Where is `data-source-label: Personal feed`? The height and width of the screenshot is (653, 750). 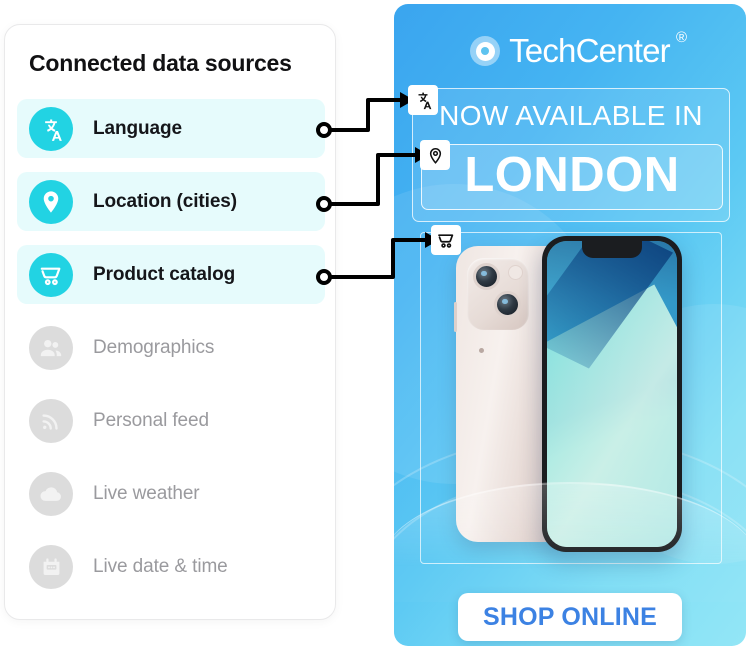
data-source-label: Personal feed is located at coordinates (151, 420).